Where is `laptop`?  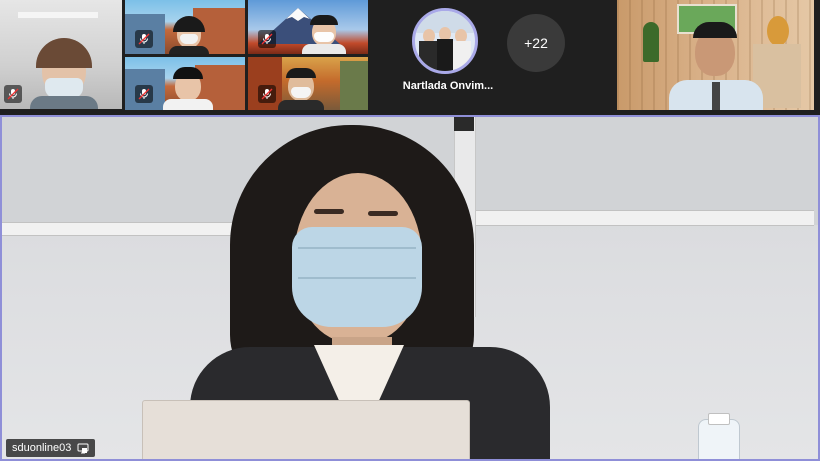
laptop is located at coordinates (306, 429).